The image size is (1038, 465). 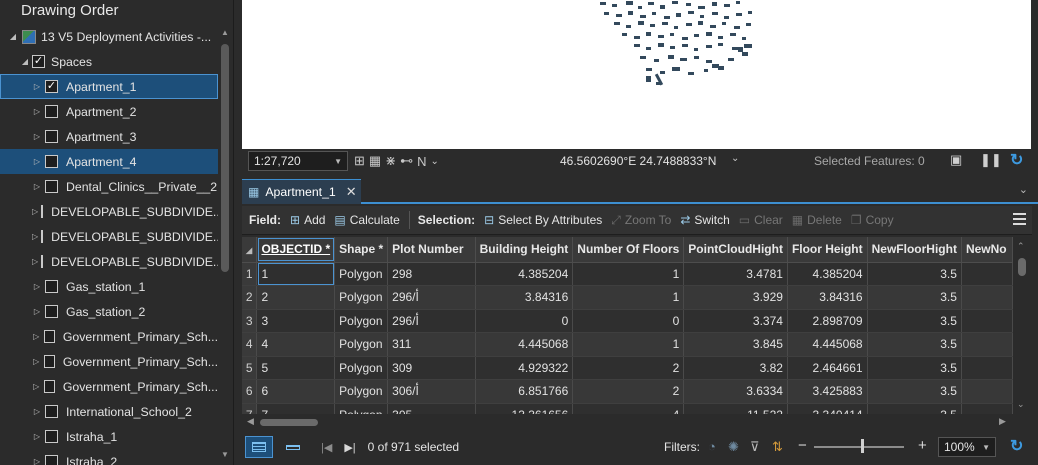 What do you see at coordinates (735, 368) in the screenshot?
I see `table-cell: 3.82` at bounding box center [735, 368].